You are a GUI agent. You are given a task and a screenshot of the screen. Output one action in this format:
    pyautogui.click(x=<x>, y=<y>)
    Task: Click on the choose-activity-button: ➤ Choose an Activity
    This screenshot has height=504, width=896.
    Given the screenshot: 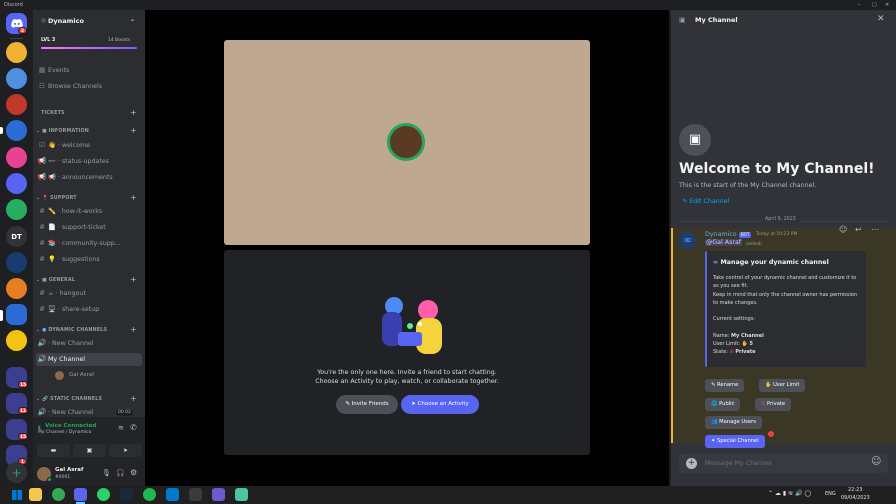 What is the action you would take?
    pyautogui.click(x=440, y=404)
    